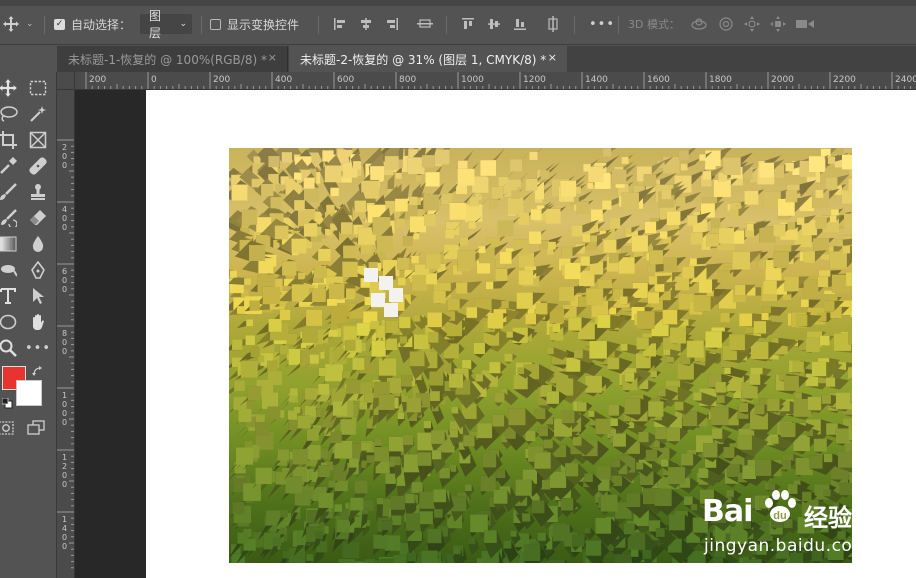 Image resolution: width=916 pixels, height=578 pixels. What do you see at coordinates (65, 354) in the screenshot?
I see `ruler-ticks: 200400600800100012001400` at bounding box center [65, 354].